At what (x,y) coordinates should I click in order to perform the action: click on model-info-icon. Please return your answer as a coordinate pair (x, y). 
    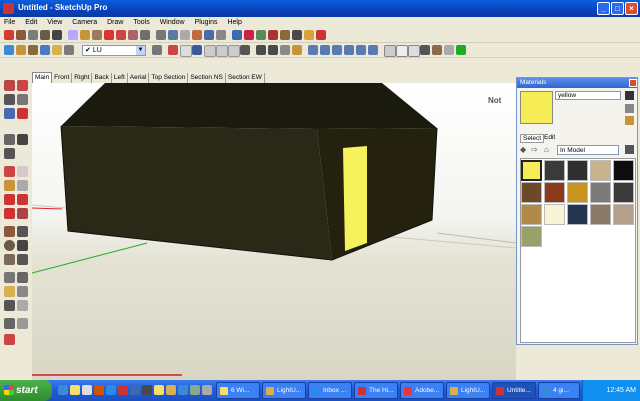
    Looking at the image, I should click on (297, 50).